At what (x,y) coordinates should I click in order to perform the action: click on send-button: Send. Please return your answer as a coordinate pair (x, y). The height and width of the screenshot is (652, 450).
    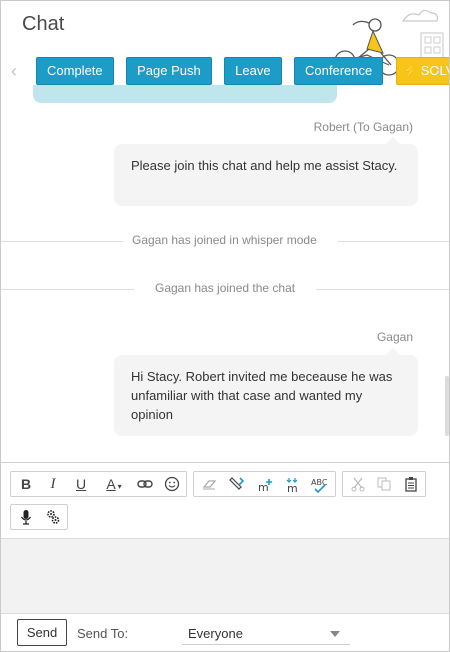
    Looking at the image, I should click on (42, 632).